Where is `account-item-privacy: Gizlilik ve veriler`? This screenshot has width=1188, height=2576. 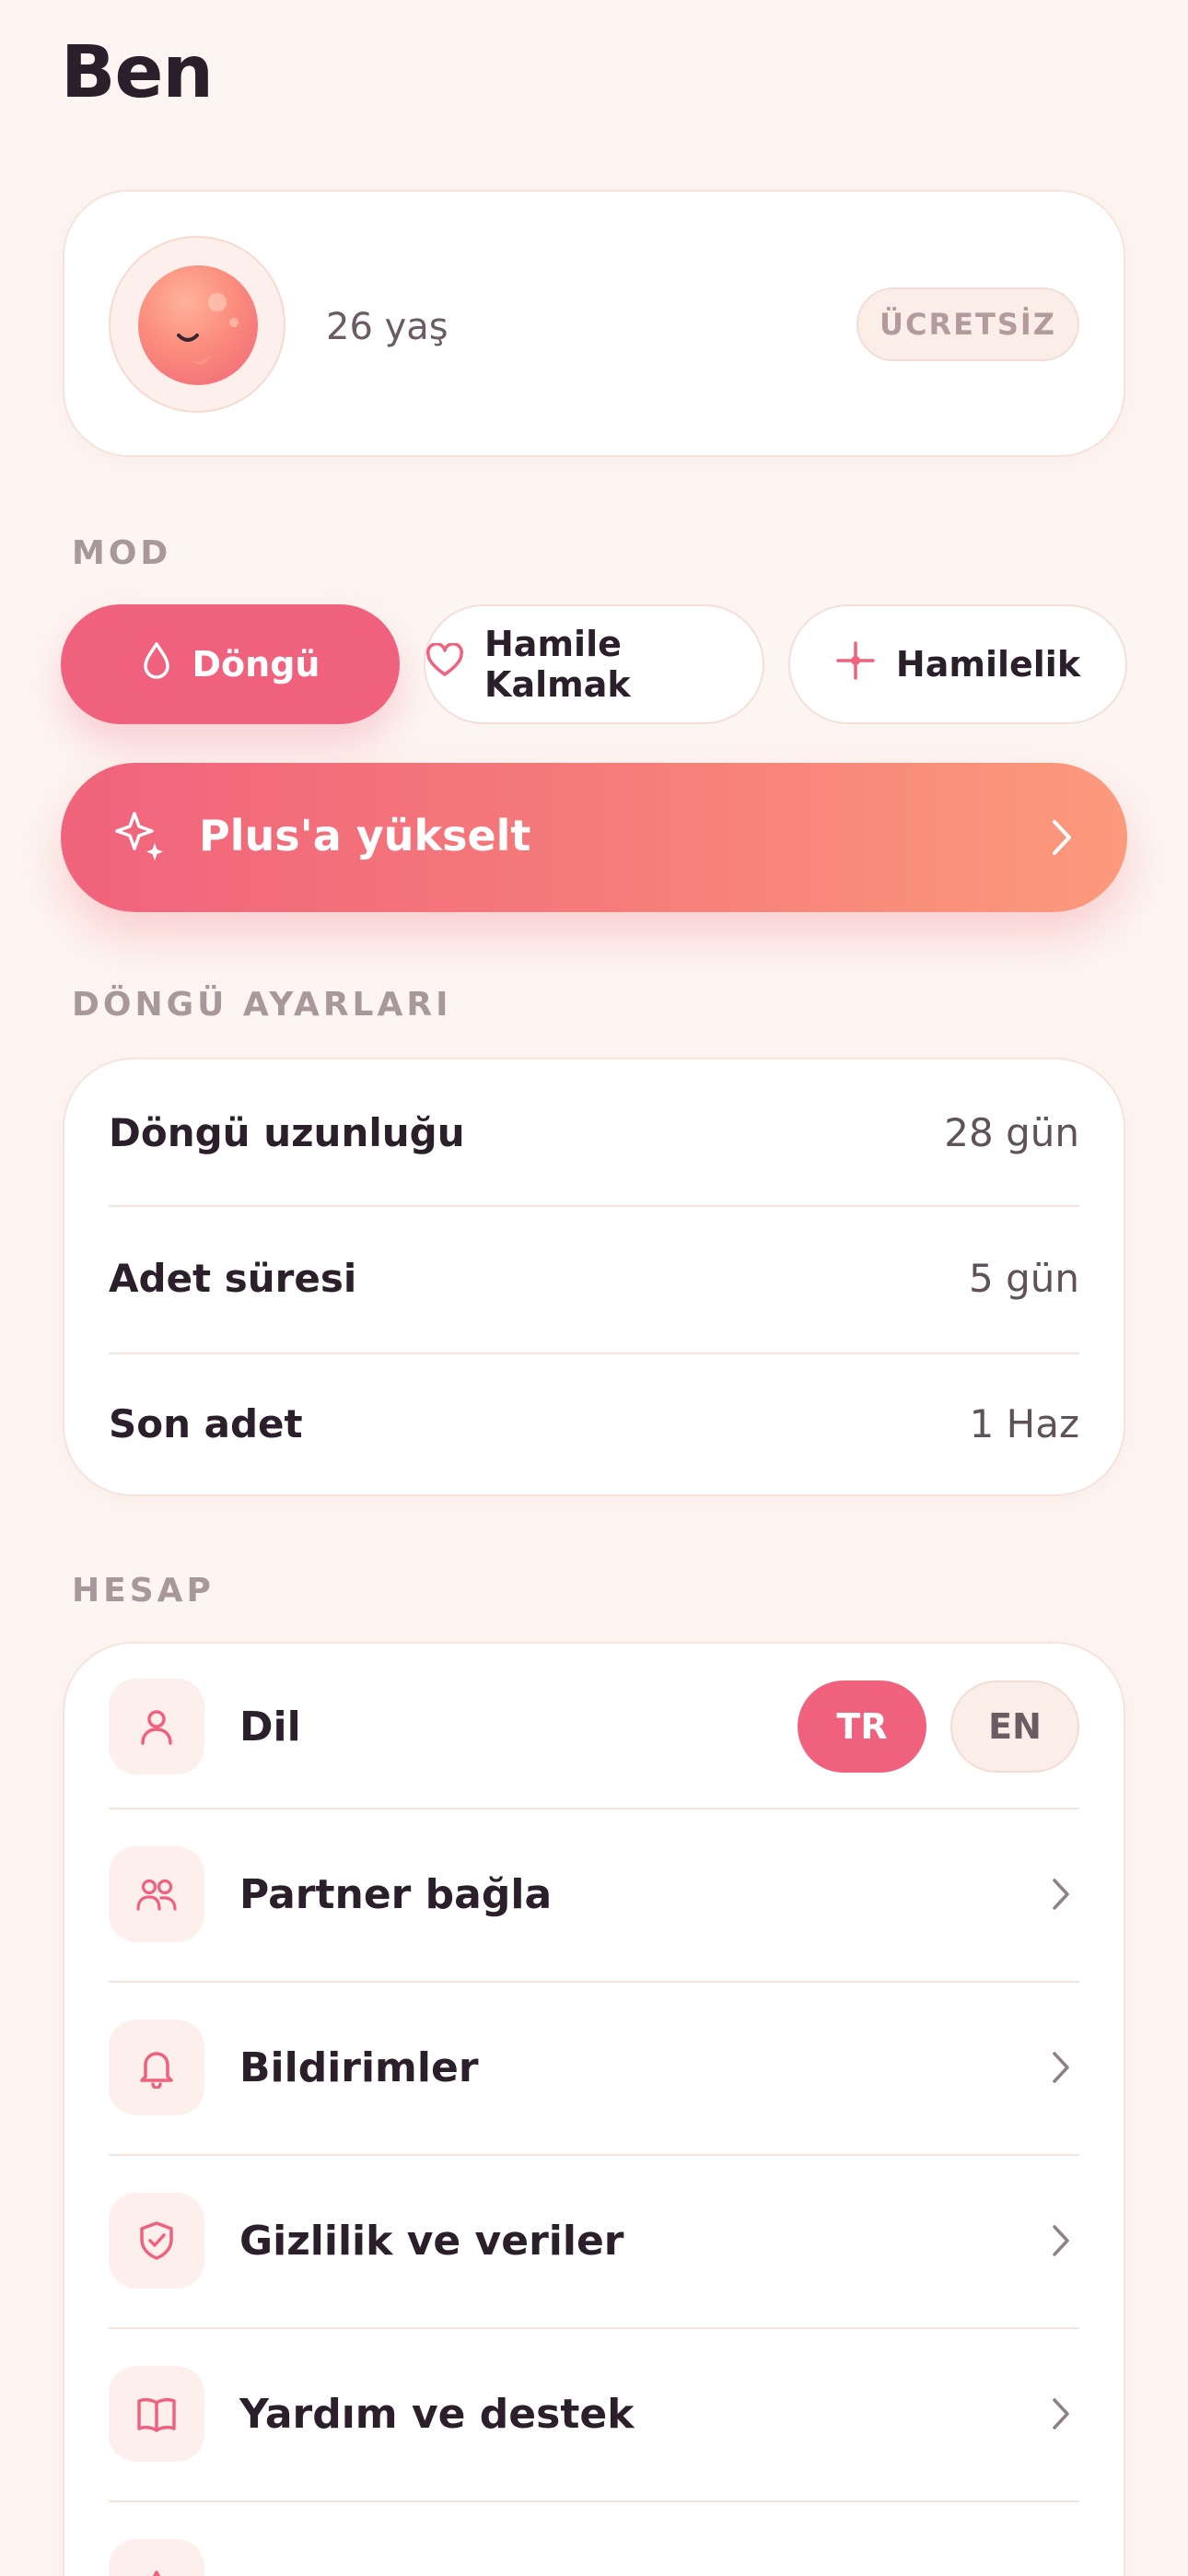 account-item-privacy: Gizlilik ve veriler is located at coordinates (594, 2241).